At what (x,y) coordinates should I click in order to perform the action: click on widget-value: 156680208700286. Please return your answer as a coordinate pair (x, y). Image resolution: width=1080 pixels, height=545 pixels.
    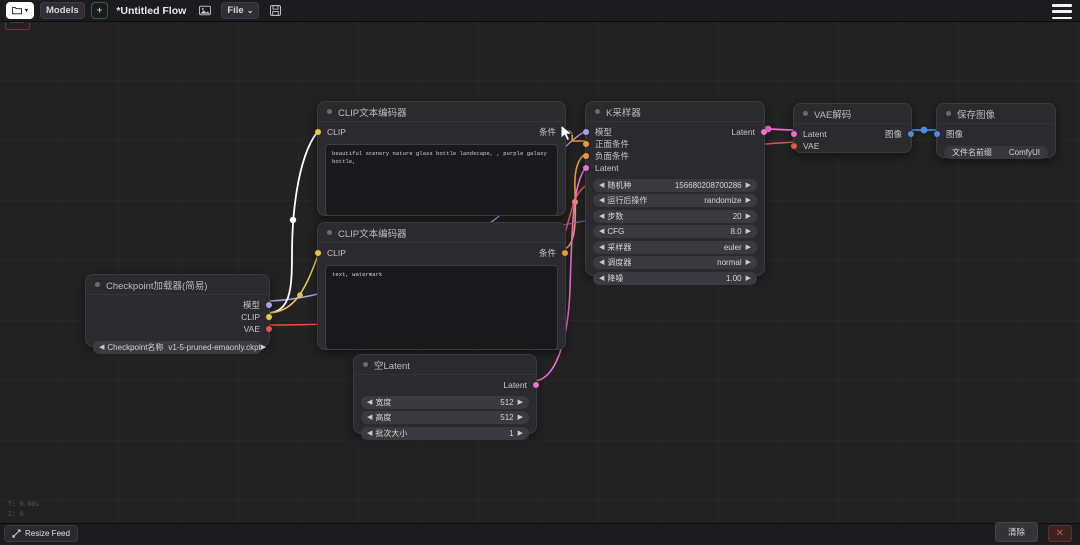
    Looking at the image, I should click on (708, 185).